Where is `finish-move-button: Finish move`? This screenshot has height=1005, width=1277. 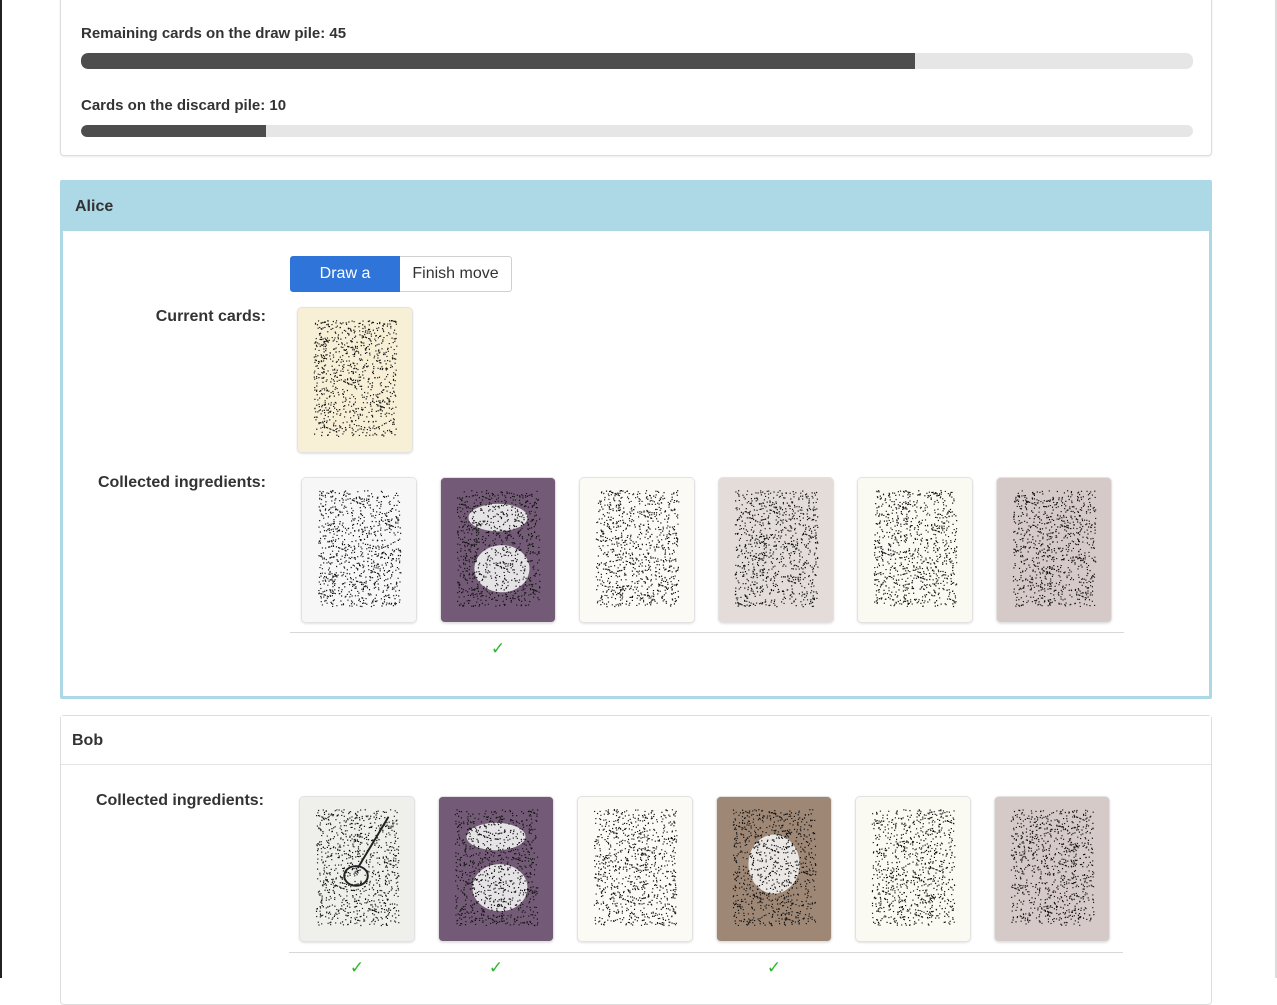
finish-move-button: Finish move is located at coordinates (456, 274).